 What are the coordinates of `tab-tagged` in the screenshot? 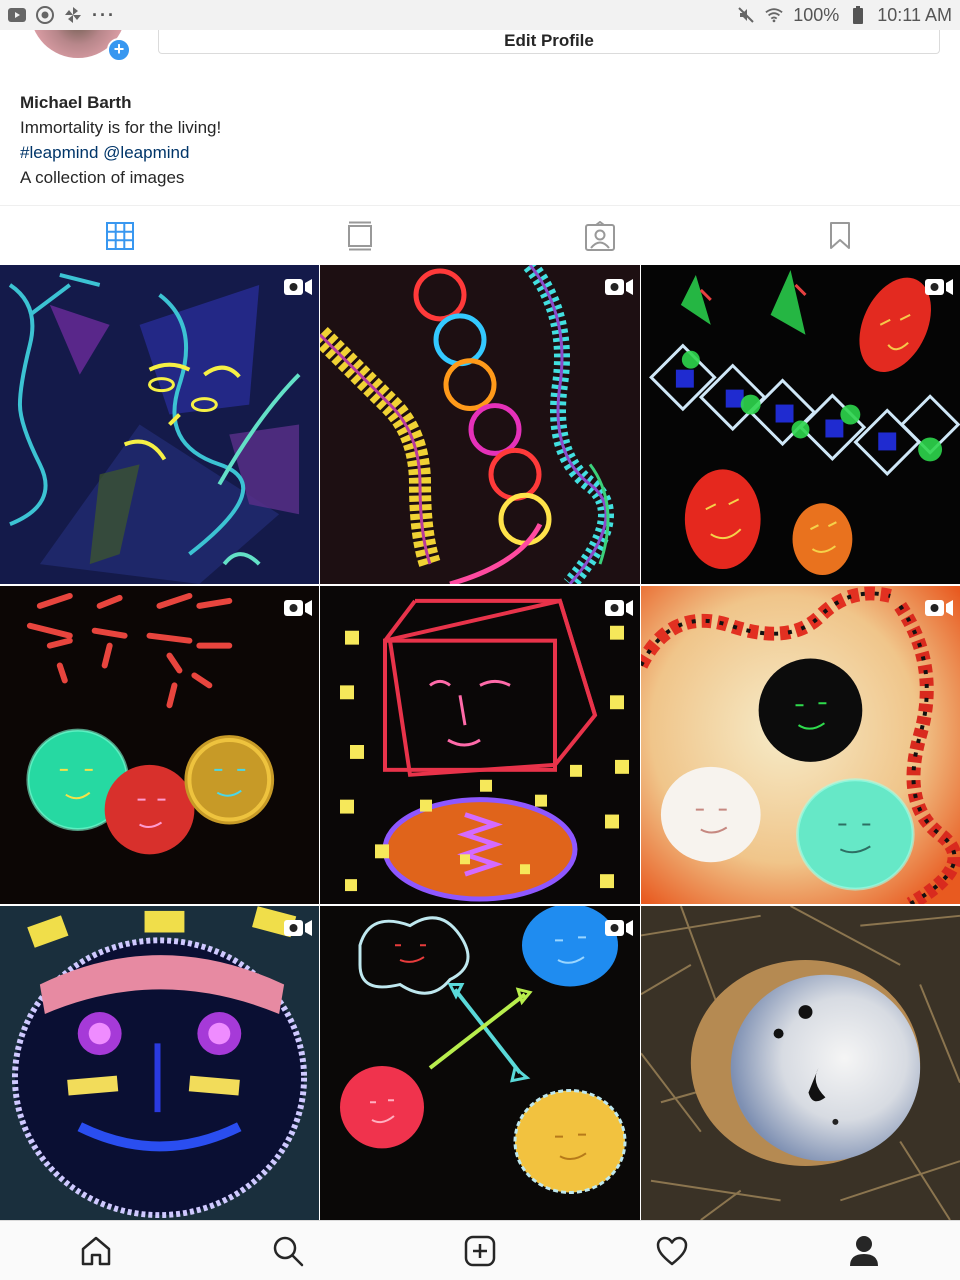 It's located at (600, 235).